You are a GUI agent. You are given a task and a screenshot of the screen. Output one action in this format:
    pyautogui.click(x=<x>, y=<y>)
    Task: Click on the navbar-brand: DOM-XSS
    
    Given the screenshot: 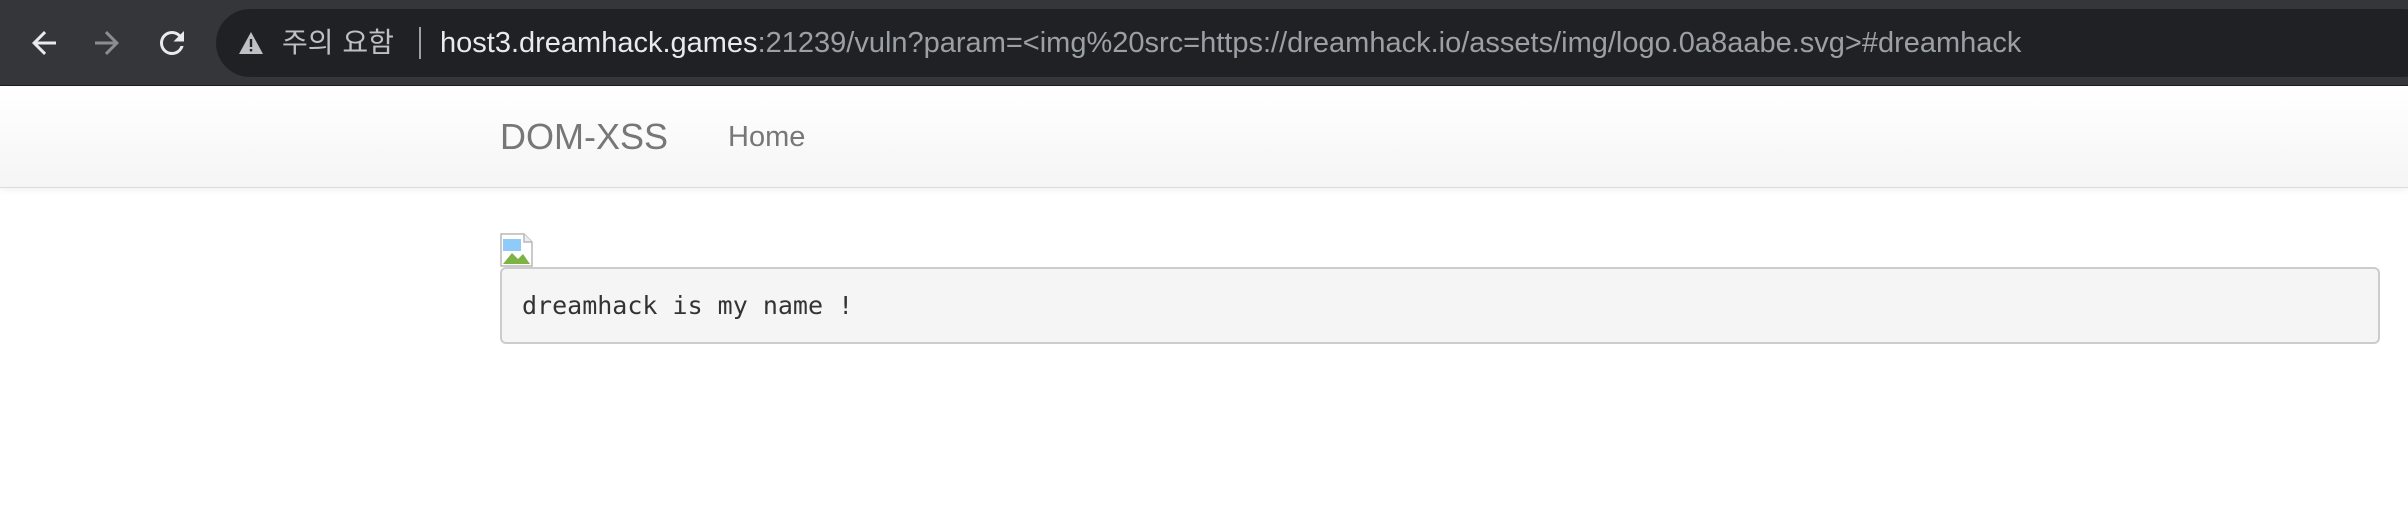 What is the action you would take?
    pyautogui.click(x=584, y=137)
    